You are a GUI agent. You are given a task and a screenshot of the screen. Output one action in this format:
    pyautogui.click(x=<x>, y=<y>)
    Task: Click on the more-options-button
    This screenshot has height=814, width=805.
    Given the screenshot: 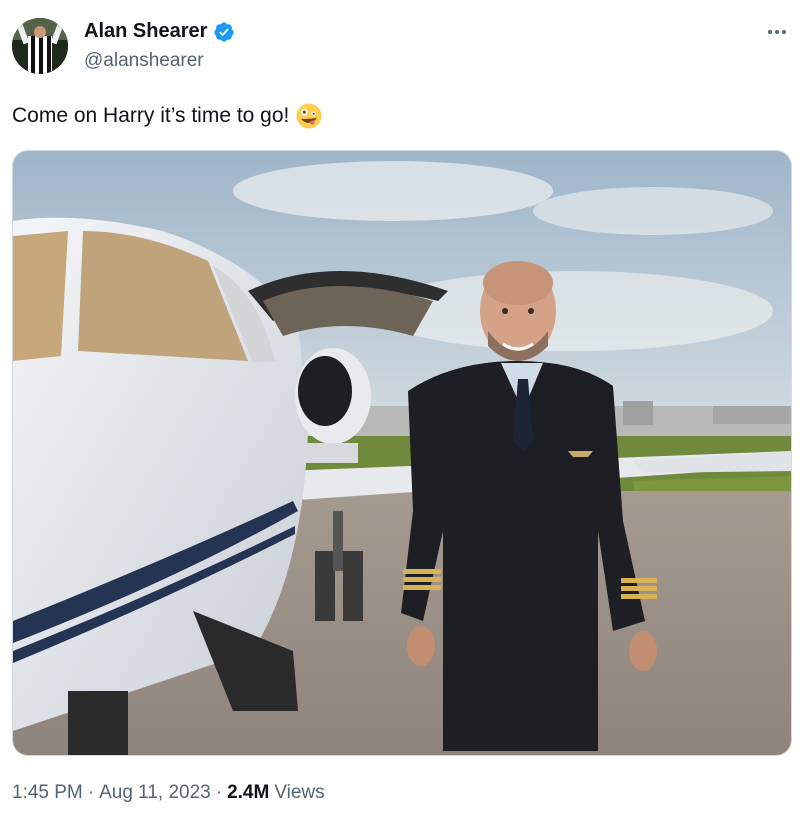 What is the action you would take?
    pyautogui.click(x=777, y=32)
    